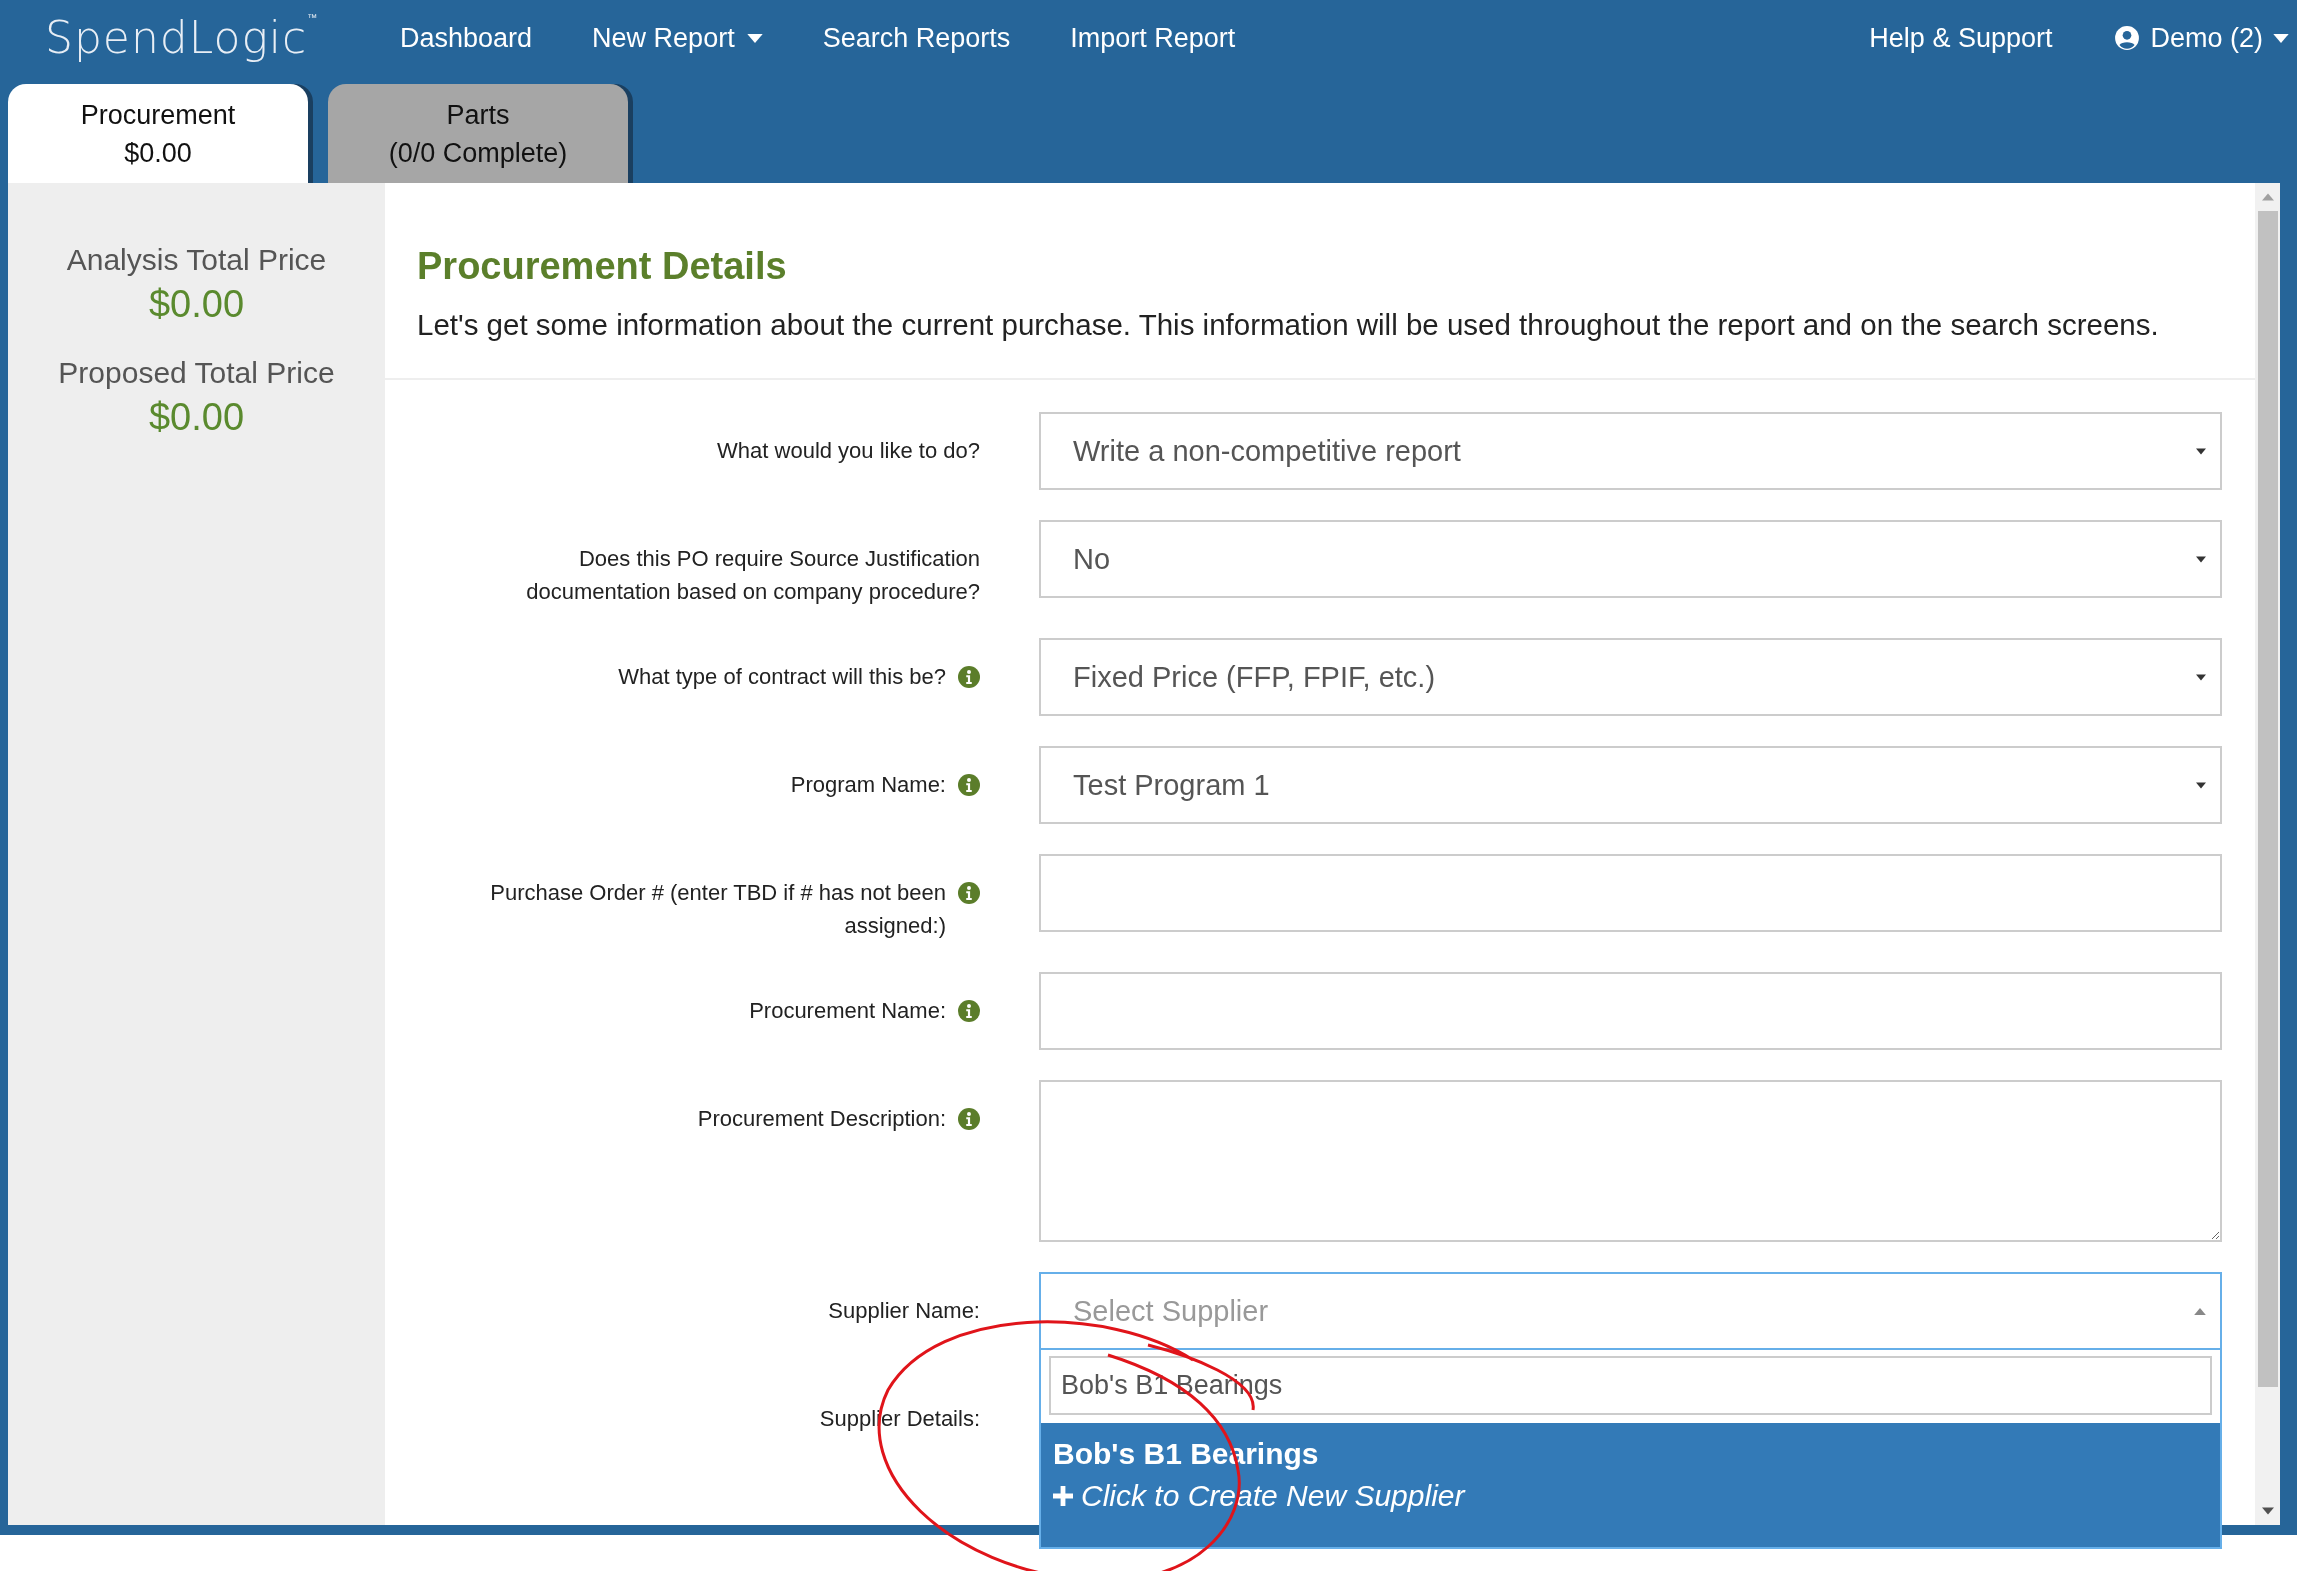 Image resolution: width=2297 pixels, height=1571 pixels. What do you see at coordinates (904, 1311) in the screenshot?
I see `field-label: Supplier Name:` at bounding box center [904, 1311].